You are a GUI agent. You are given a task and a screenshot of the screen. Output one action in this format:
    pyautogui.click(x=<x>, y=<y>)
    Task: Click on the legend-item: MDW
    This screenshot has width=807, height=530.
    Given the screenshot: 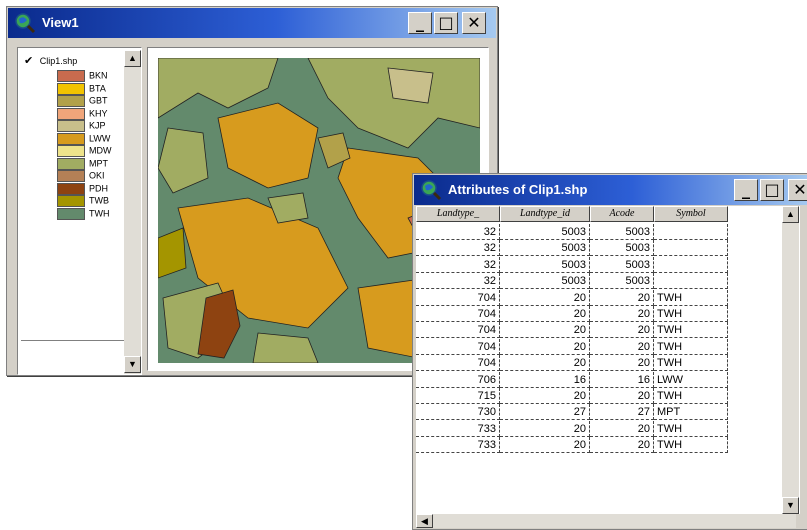 What is the action you would take?
    pyautogui.click(x=84, y=151)
    